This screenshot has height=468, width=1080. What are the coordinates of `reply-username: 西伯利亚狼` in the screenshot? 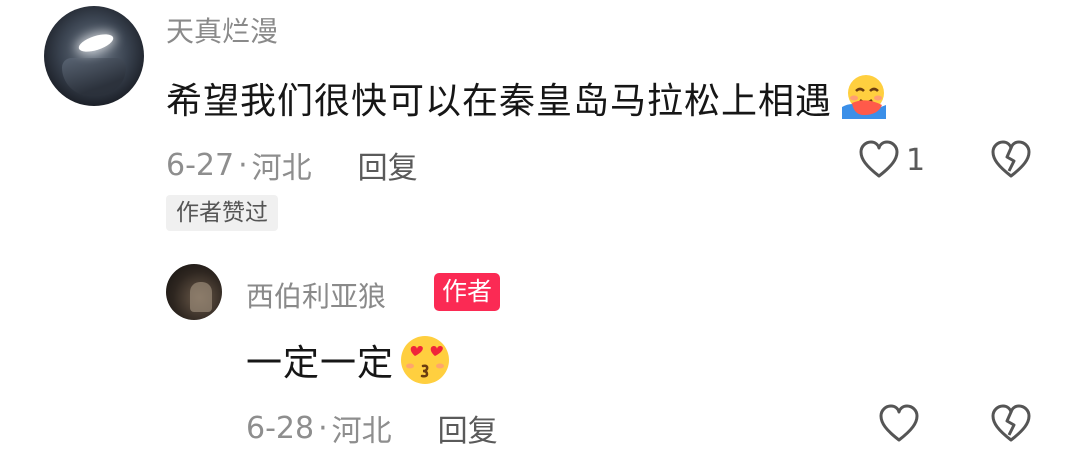 It's located at (316, 295).